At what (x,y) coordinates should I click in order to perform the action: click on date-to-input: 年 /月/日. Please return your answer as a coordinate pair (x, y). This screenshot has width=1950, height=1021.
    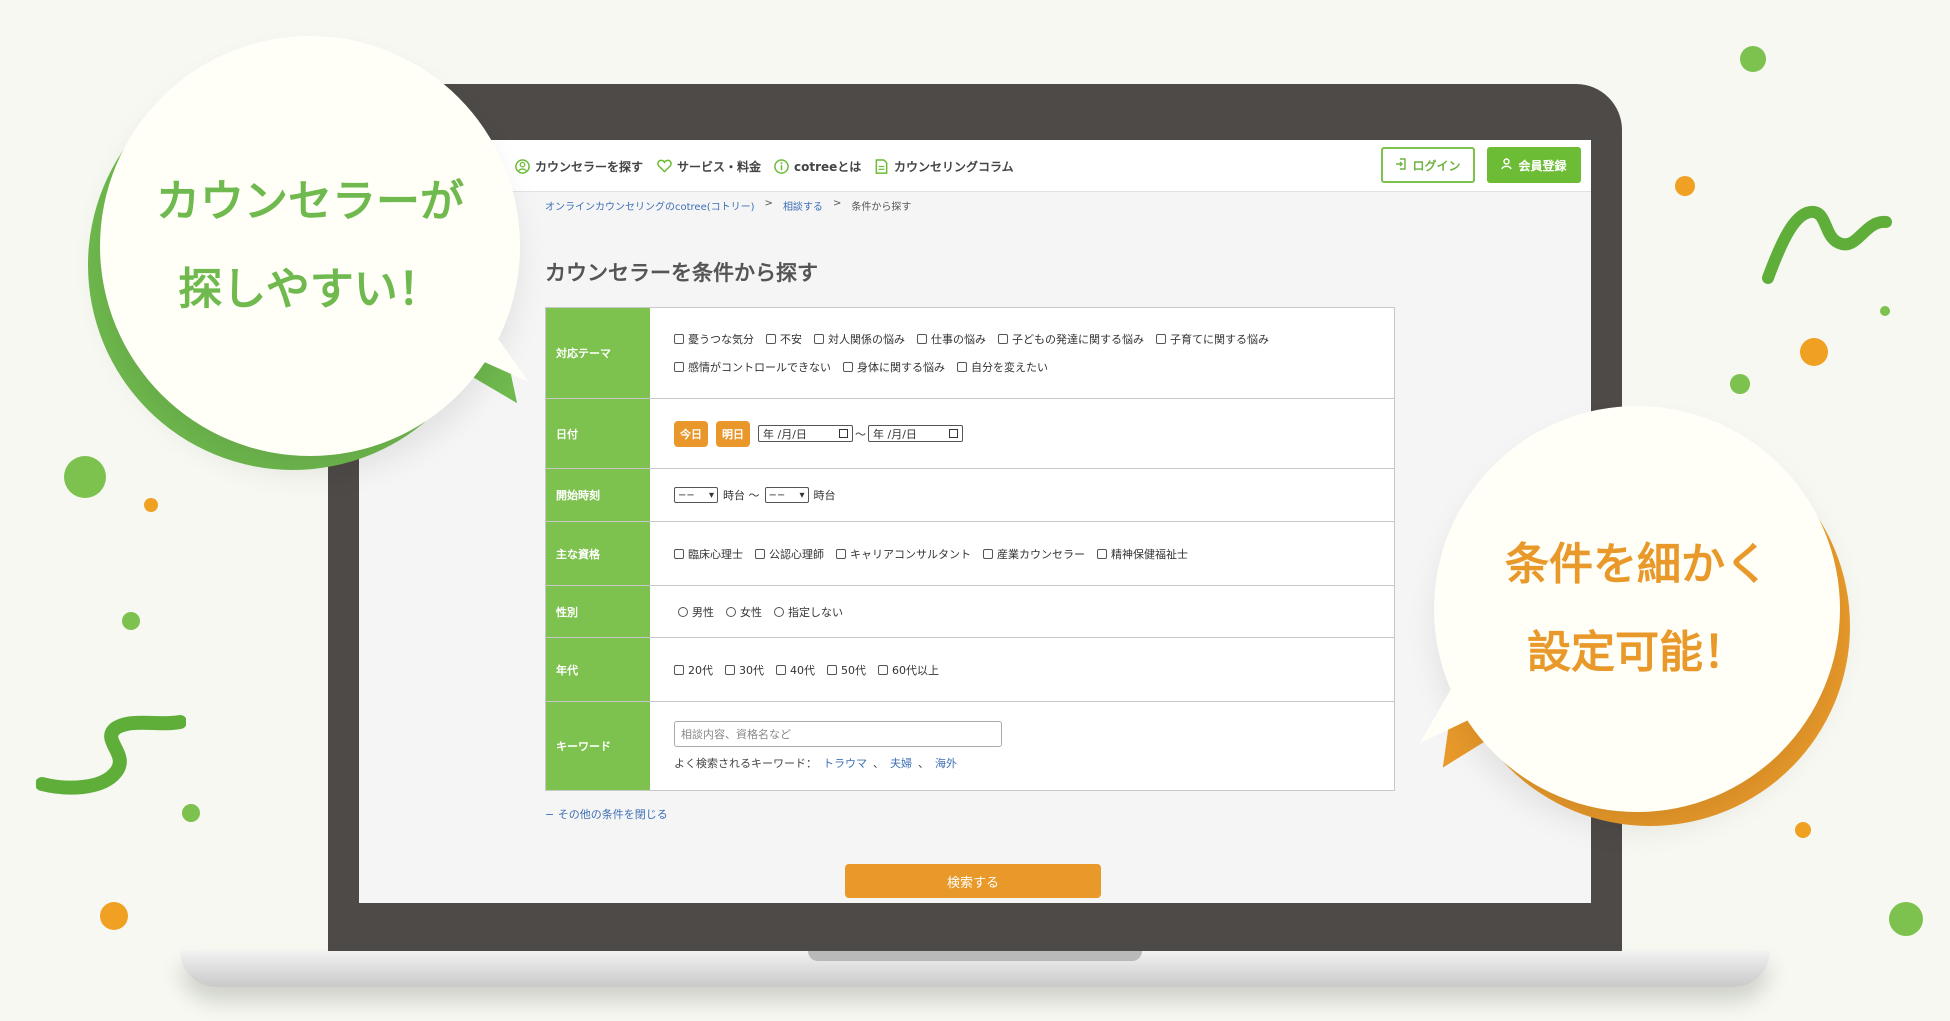
    Looking at the image, I should click on (915, 433).